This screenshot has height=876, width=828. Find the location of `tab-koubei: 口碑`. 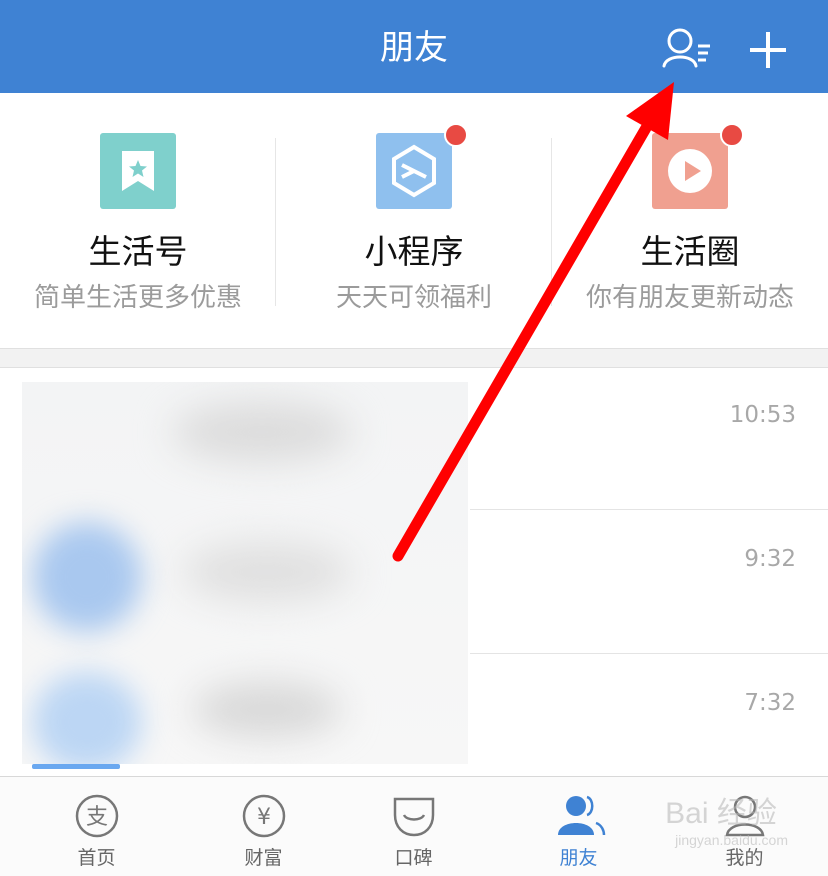

tab-koubei: 口碑 is located at coordinates (413, 826).